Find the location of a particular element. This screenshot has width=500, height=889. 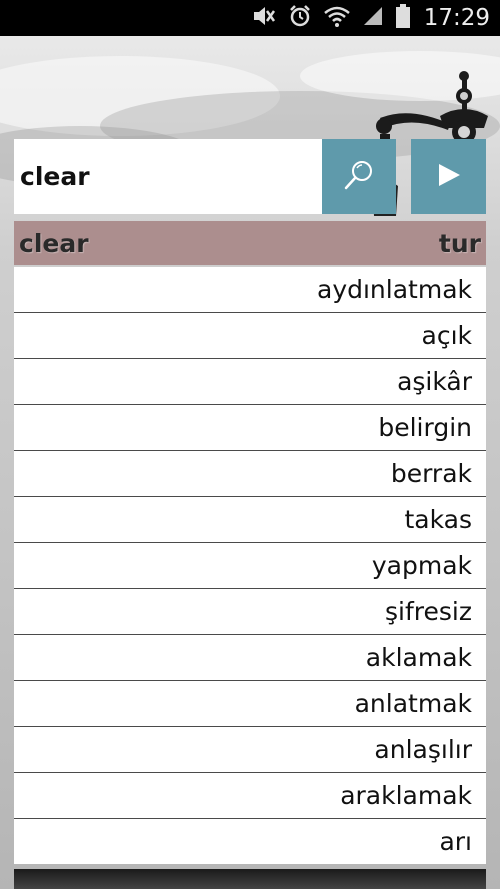

search-bar is located at coordinates (250, 176).